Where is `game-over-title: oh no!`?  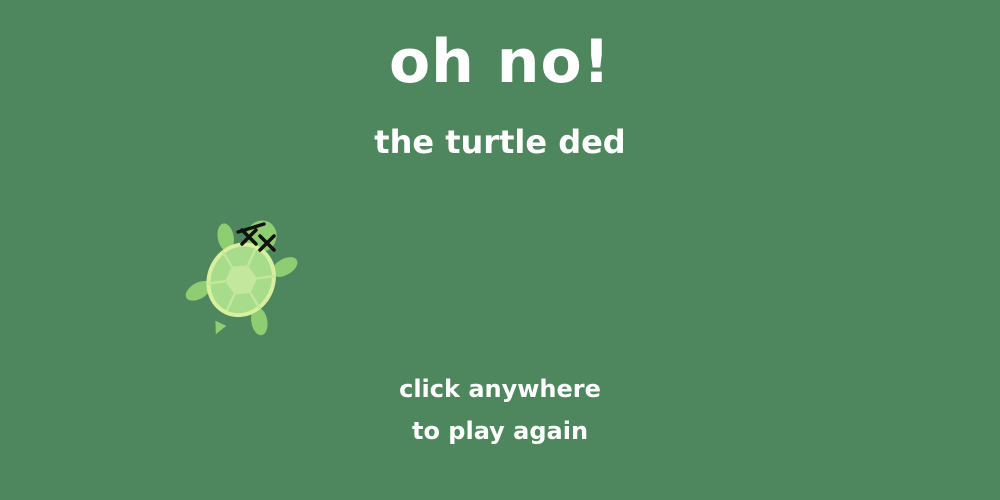
game-over-title: oh no! is located at coordinates (500, 62).